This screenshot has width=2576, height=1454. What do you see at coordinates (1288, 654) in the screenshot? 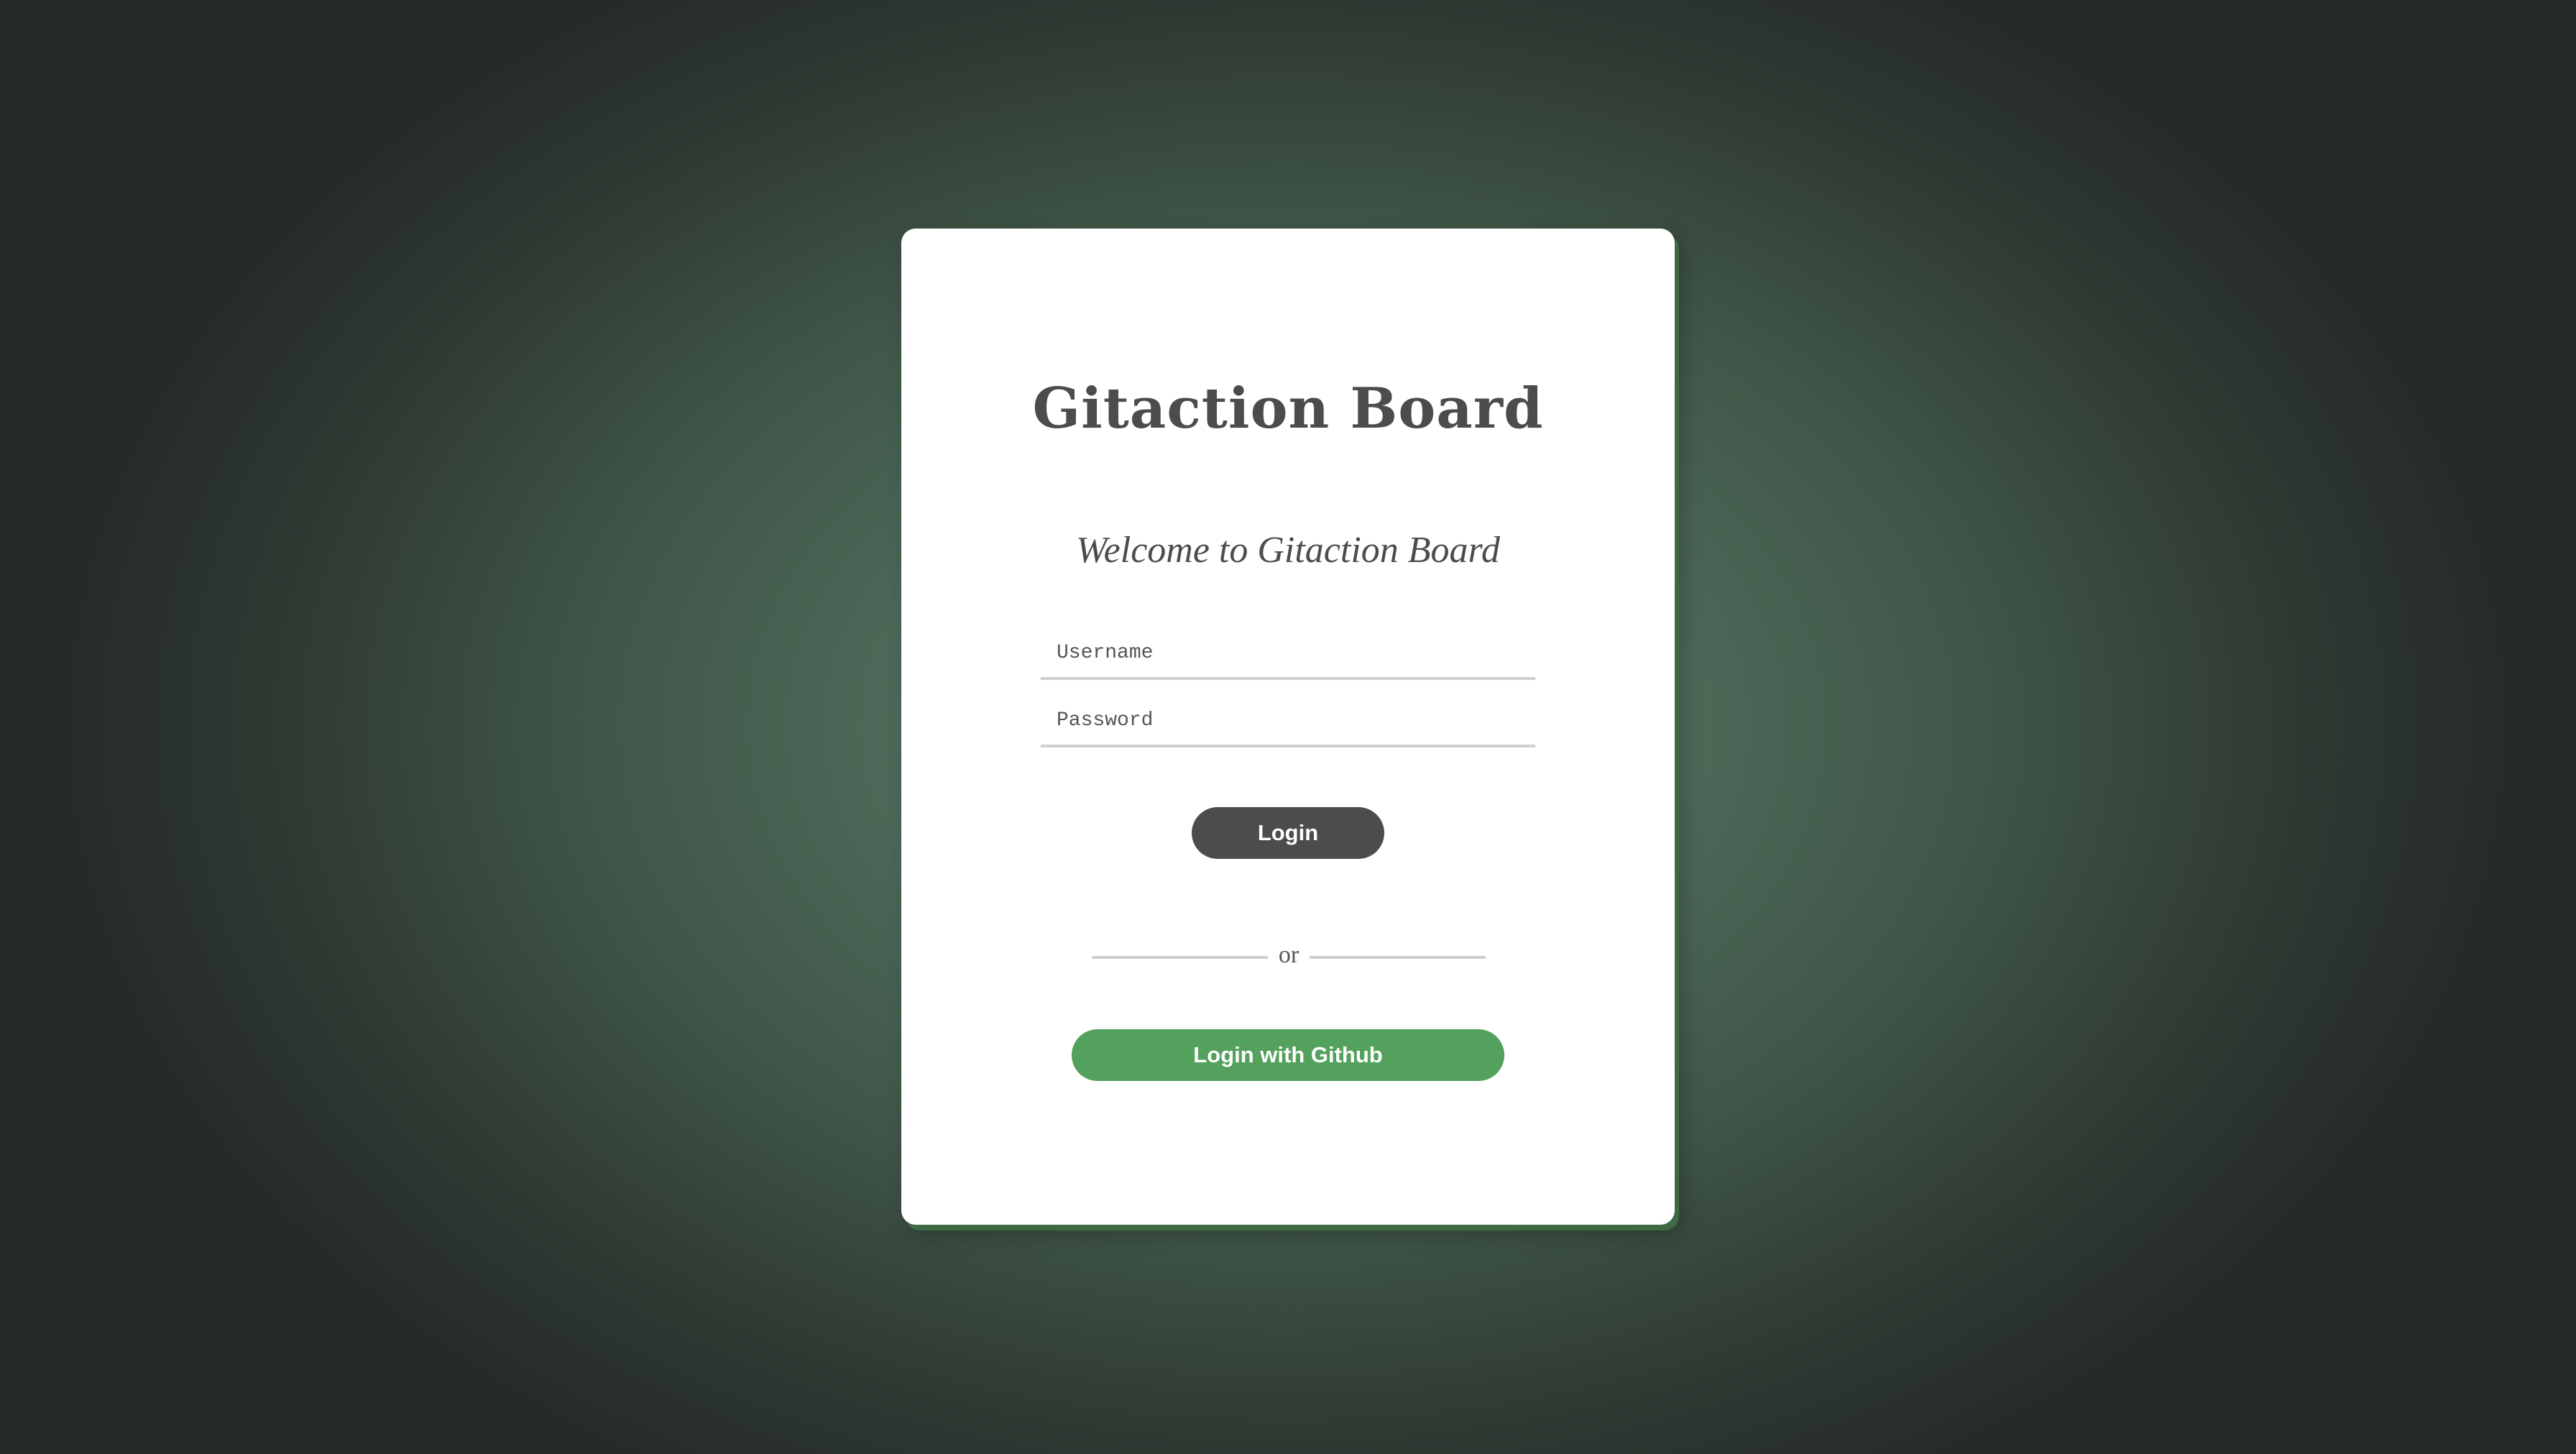
I see `username-input` at bounding box center [1288, 654].